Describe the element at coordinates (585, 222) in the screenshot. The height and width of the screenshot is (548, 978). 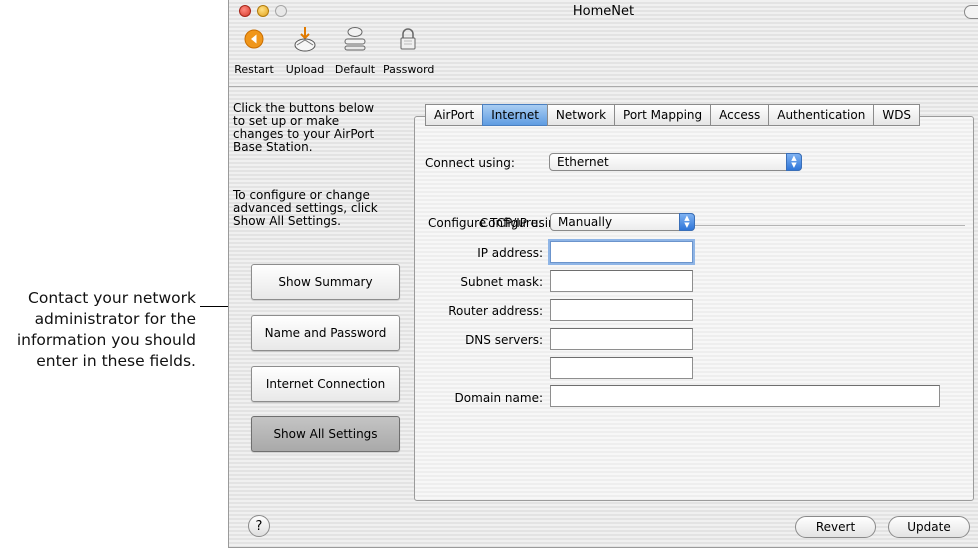
I see `configure-value: Manually` at that location.